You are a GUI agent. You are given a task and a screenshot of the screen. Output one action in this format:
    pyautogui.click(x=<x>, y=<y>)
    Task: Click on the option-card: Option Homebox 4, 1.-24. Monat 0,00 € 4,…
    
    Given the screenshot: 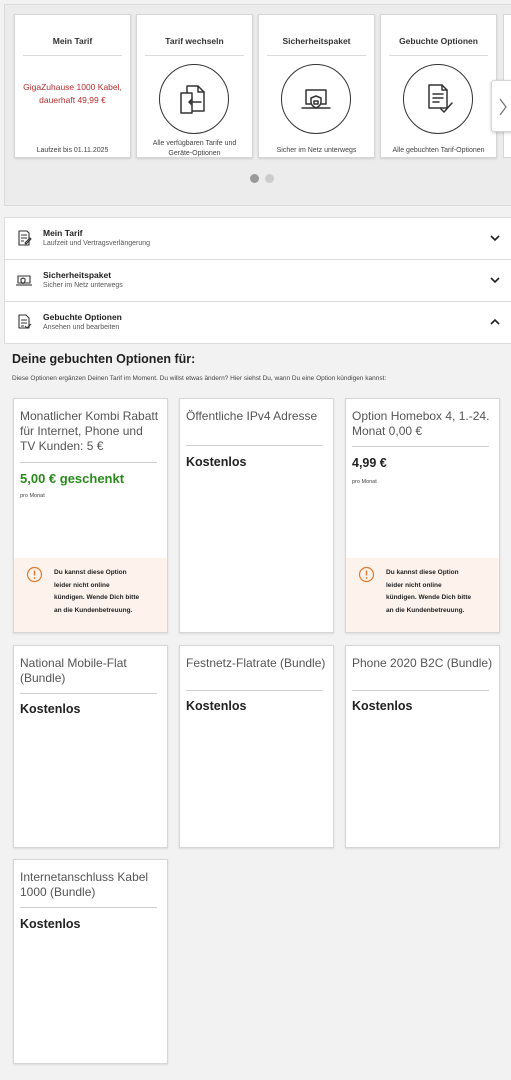 What is the action you would take?
    pyautogui.click(x=422, y=515)
    